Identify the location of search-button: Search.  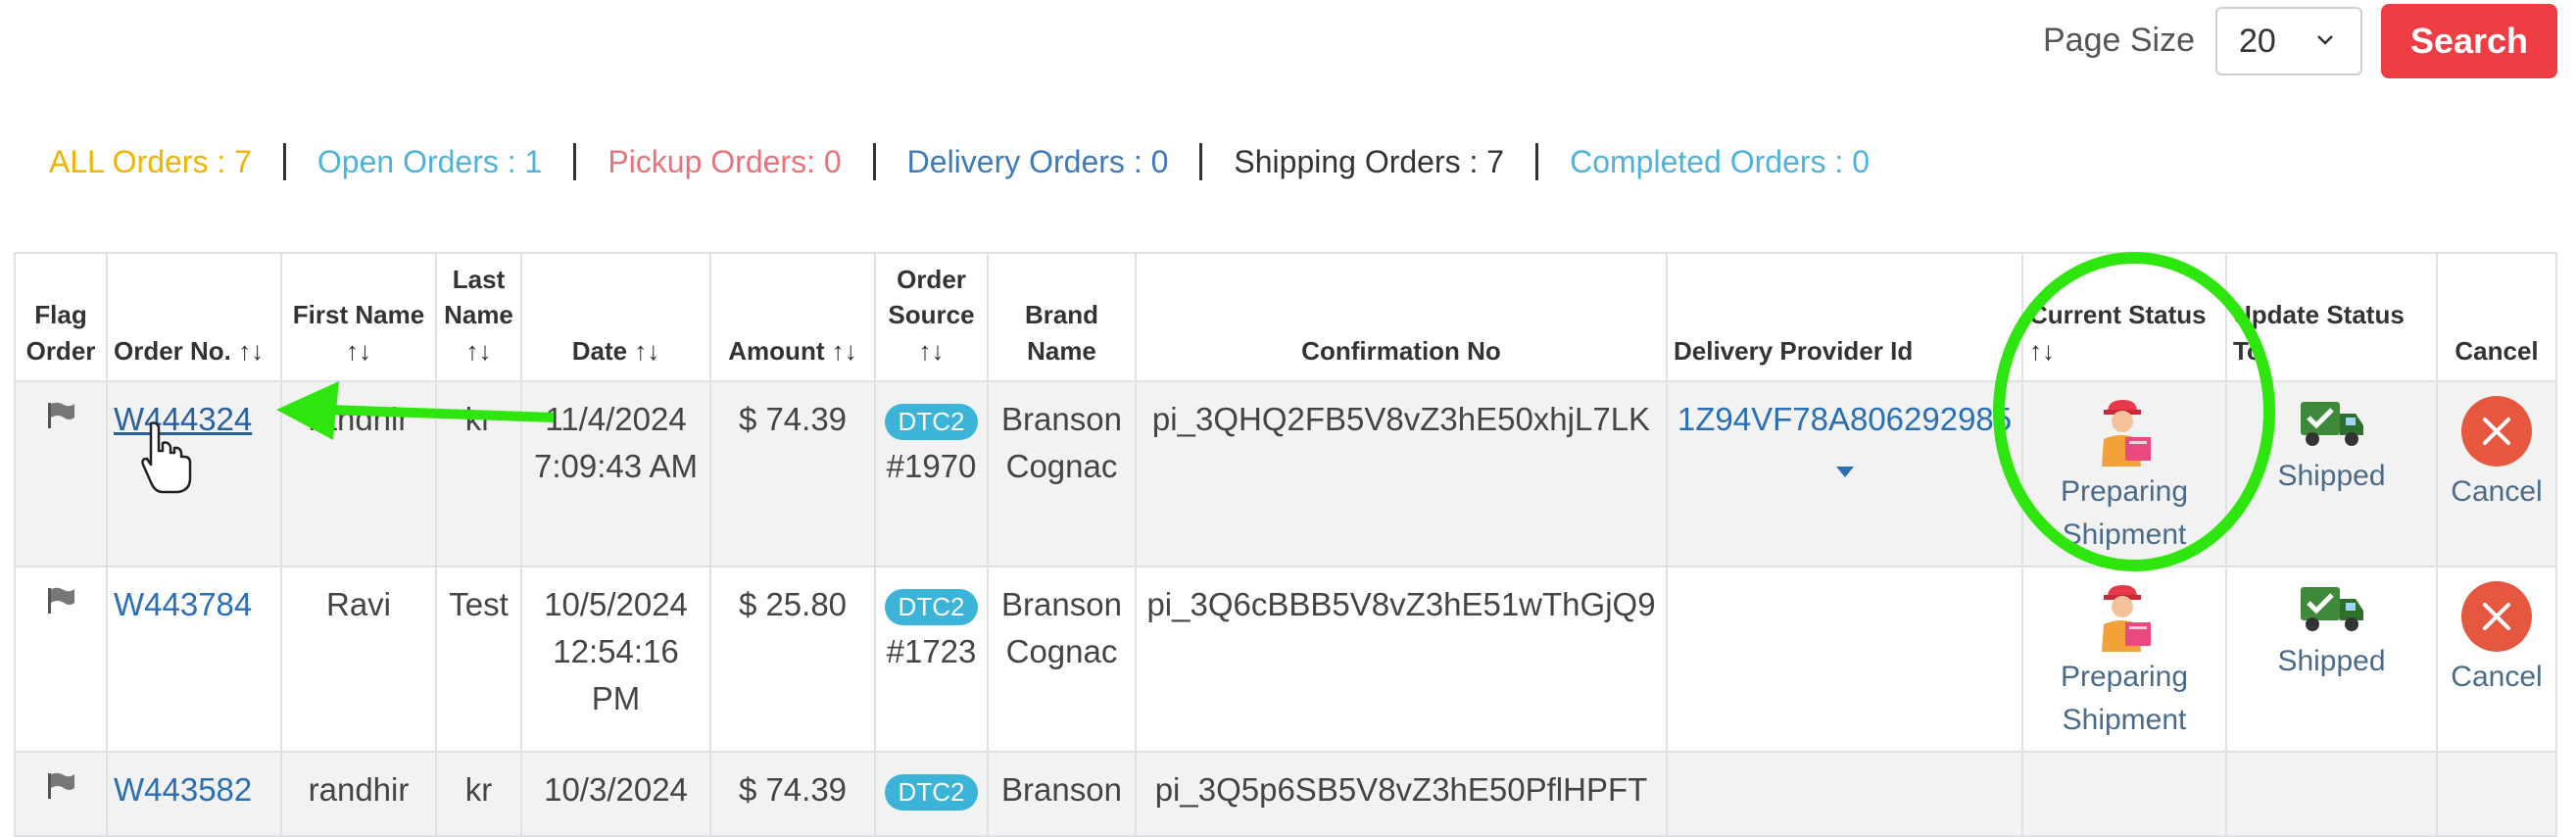
(2469, 41).